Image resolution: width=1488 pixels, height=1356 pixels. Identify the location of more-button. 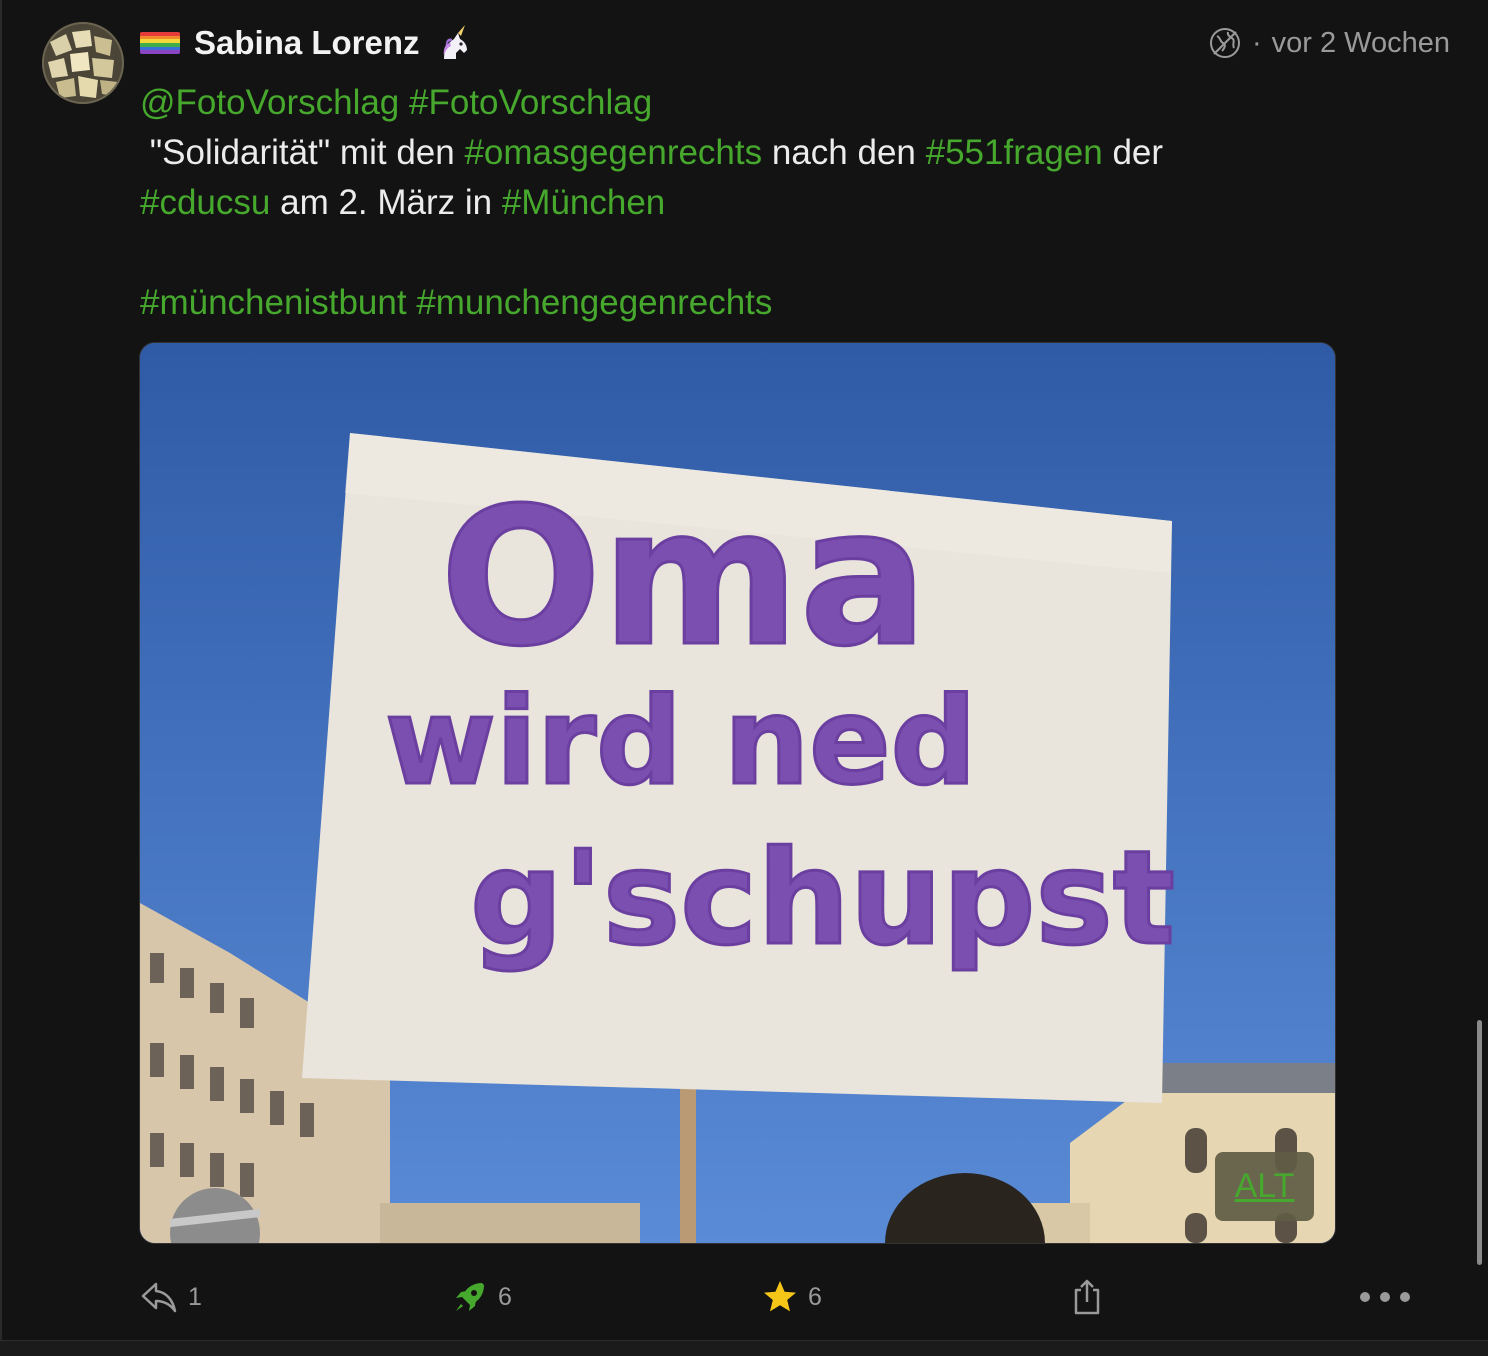
(1385, 1297).